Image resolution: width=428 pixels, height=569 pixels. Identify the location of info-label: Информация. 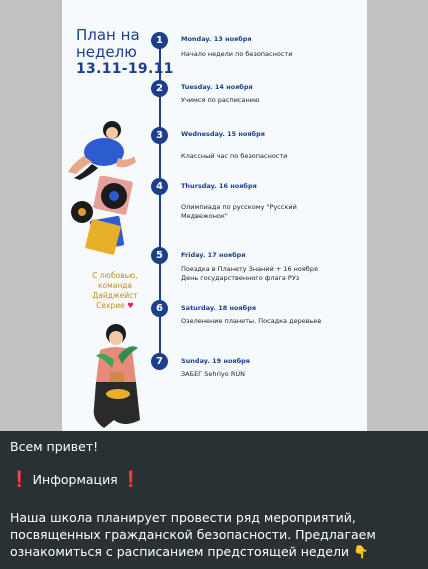
(75, 479).